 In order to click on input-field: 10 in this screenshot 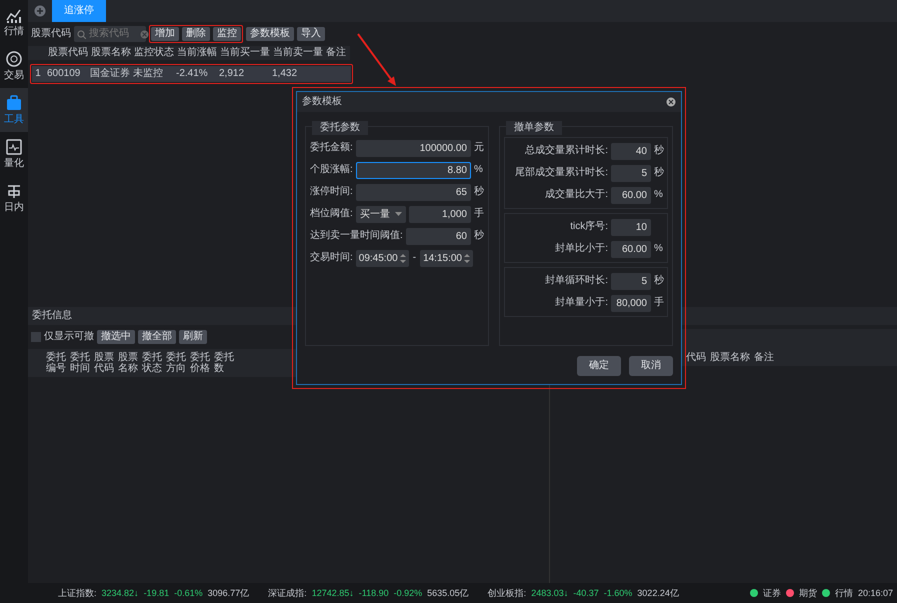, I will do `click(631, 227)`.